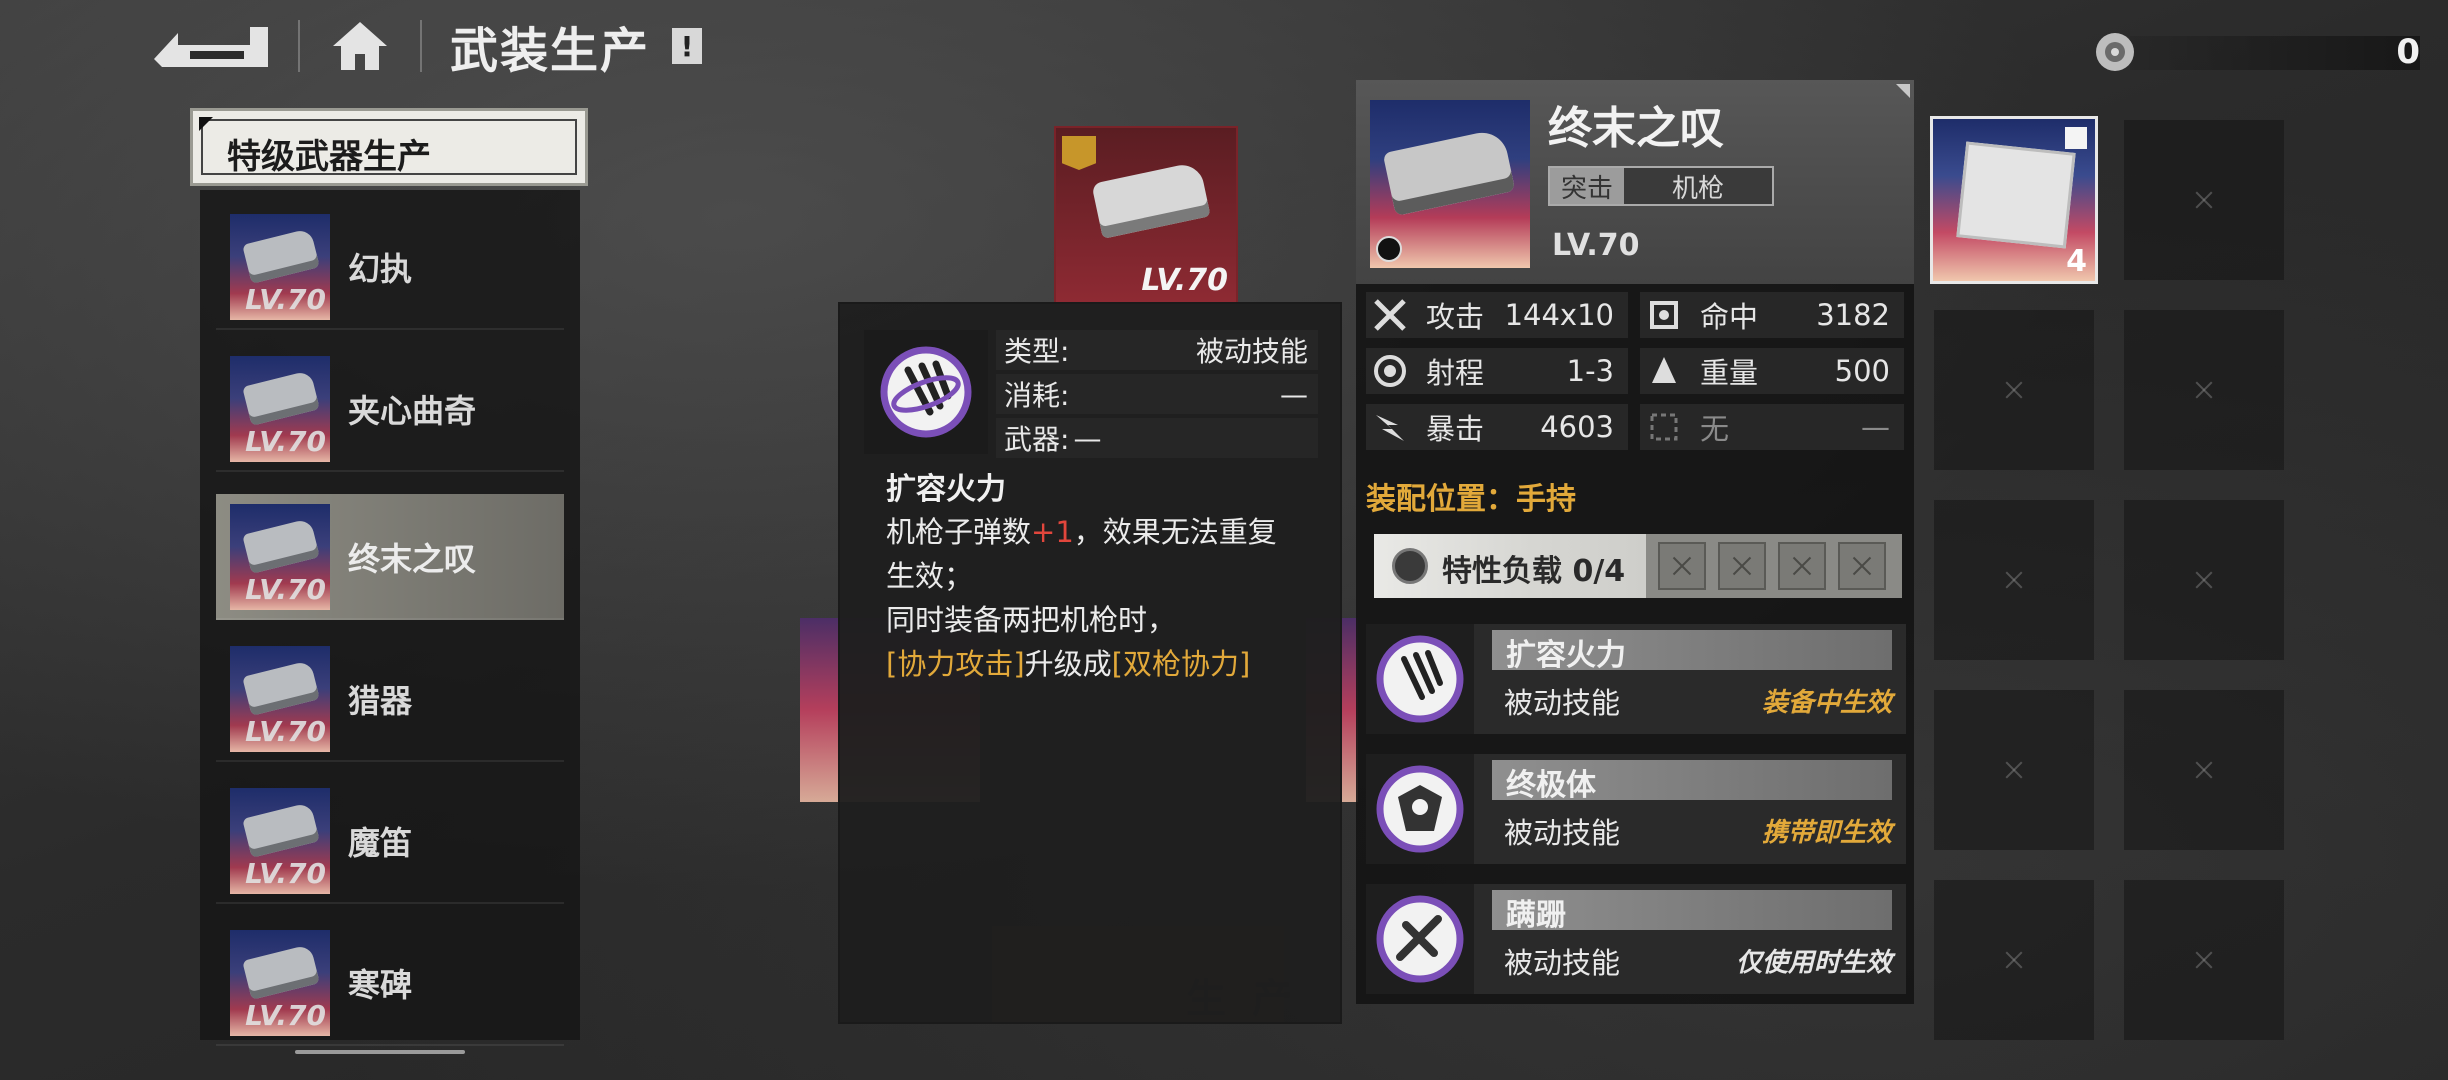 The width and height of the screenshot is (2448, 1080). Describe the element at coordinates (1636, 128) in the screenshot. I see `detail-weapon-name: 终末之叹` at that location.